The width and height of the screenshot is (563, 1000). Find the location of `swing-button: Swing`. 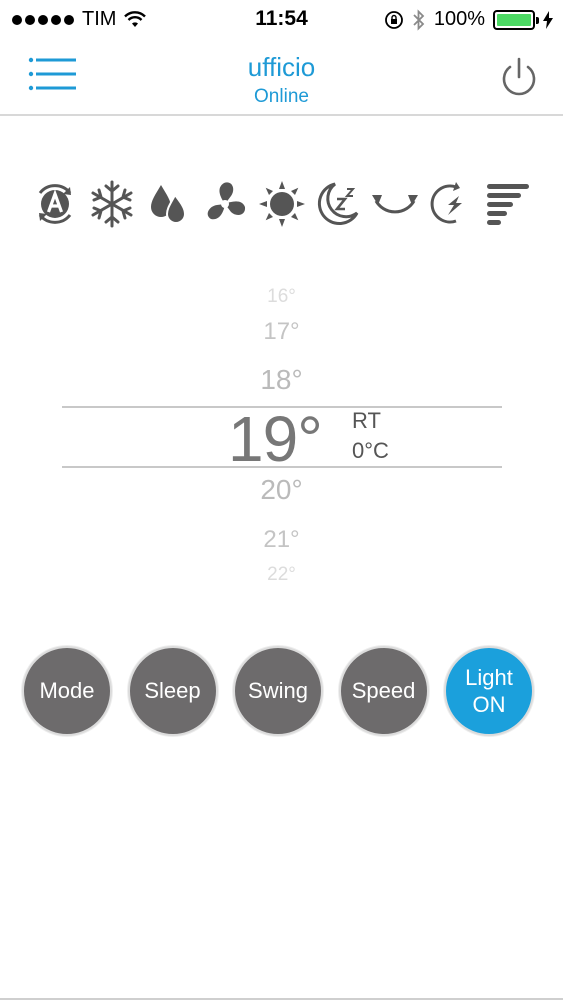

swing-button: Swing is located at coordinates (278, 691).